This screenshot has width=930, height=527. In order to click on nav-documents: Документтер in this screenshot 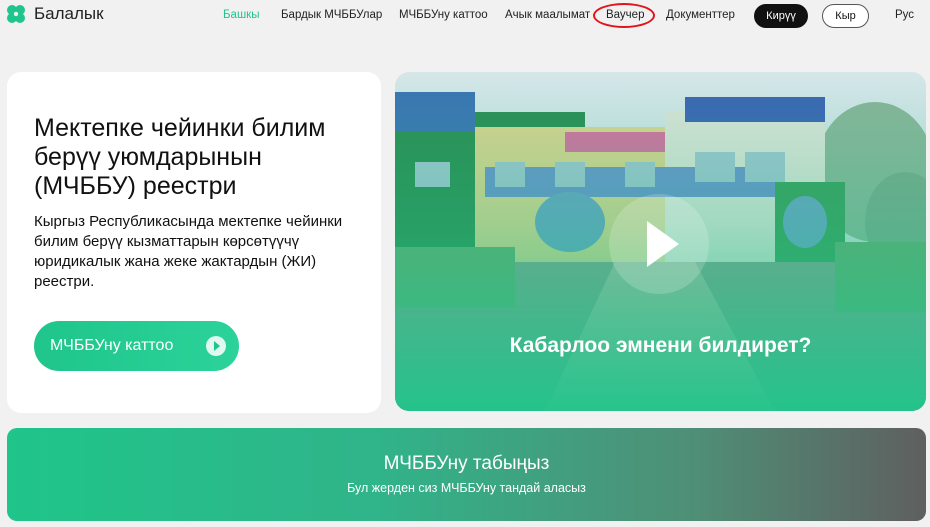, I will do `click(700, 15)`.